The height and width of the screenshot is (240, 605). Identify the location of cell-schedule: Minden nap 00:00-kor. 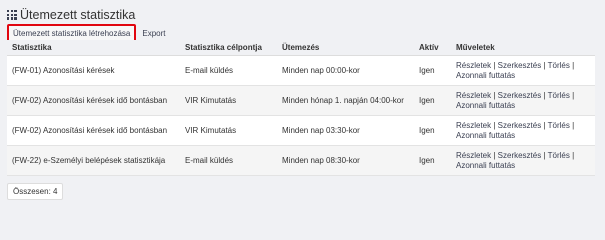
(345, 70).